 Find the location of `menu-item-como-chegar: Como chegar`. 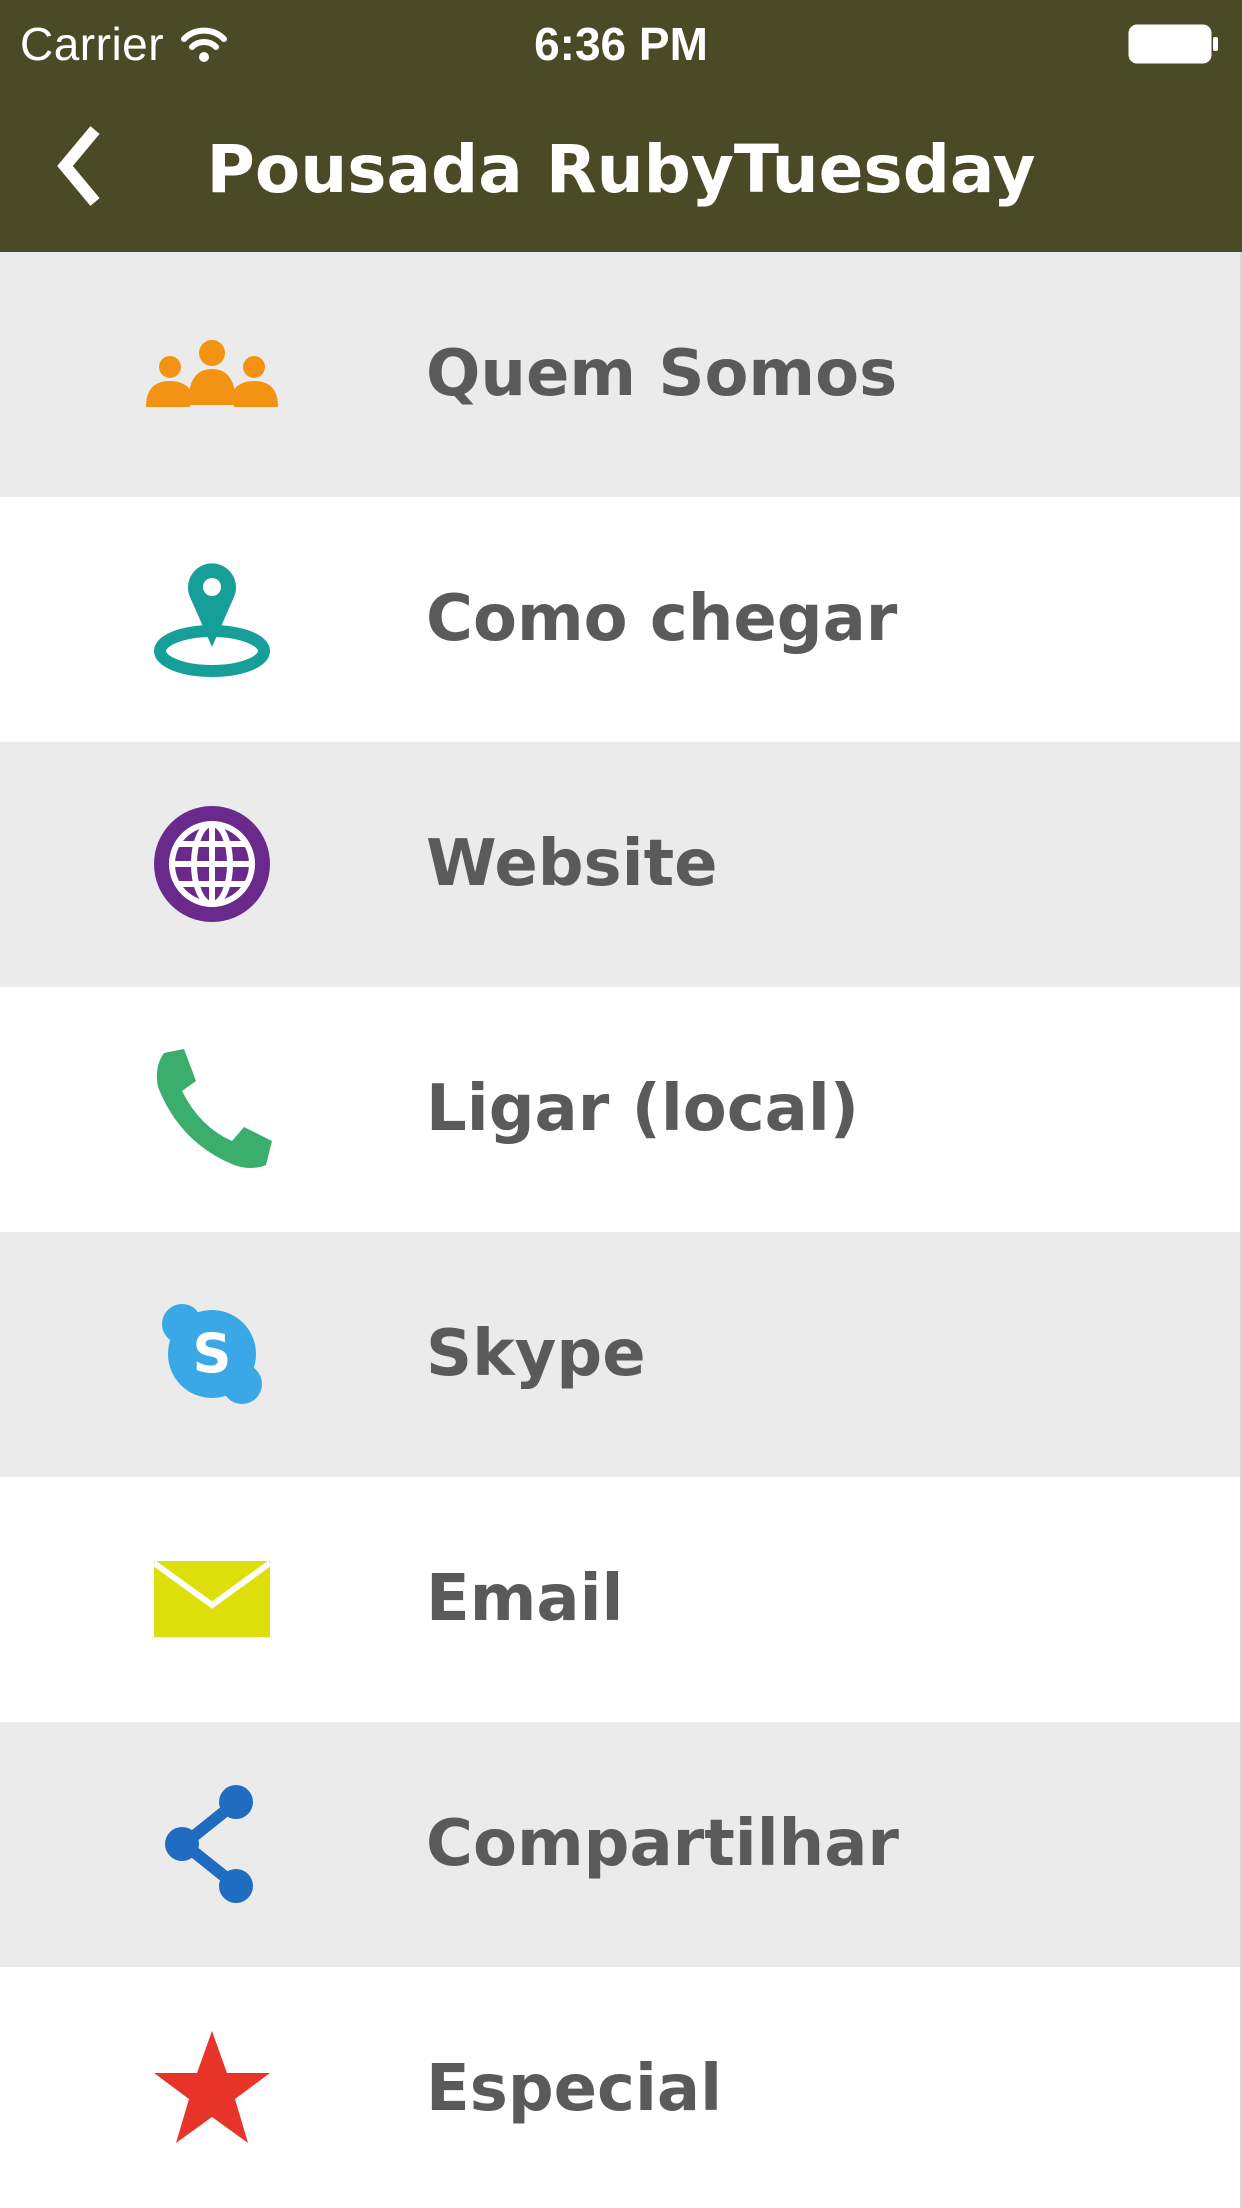

menu-item-como-chegar: Como chegar is located at coordinates (621, 619).